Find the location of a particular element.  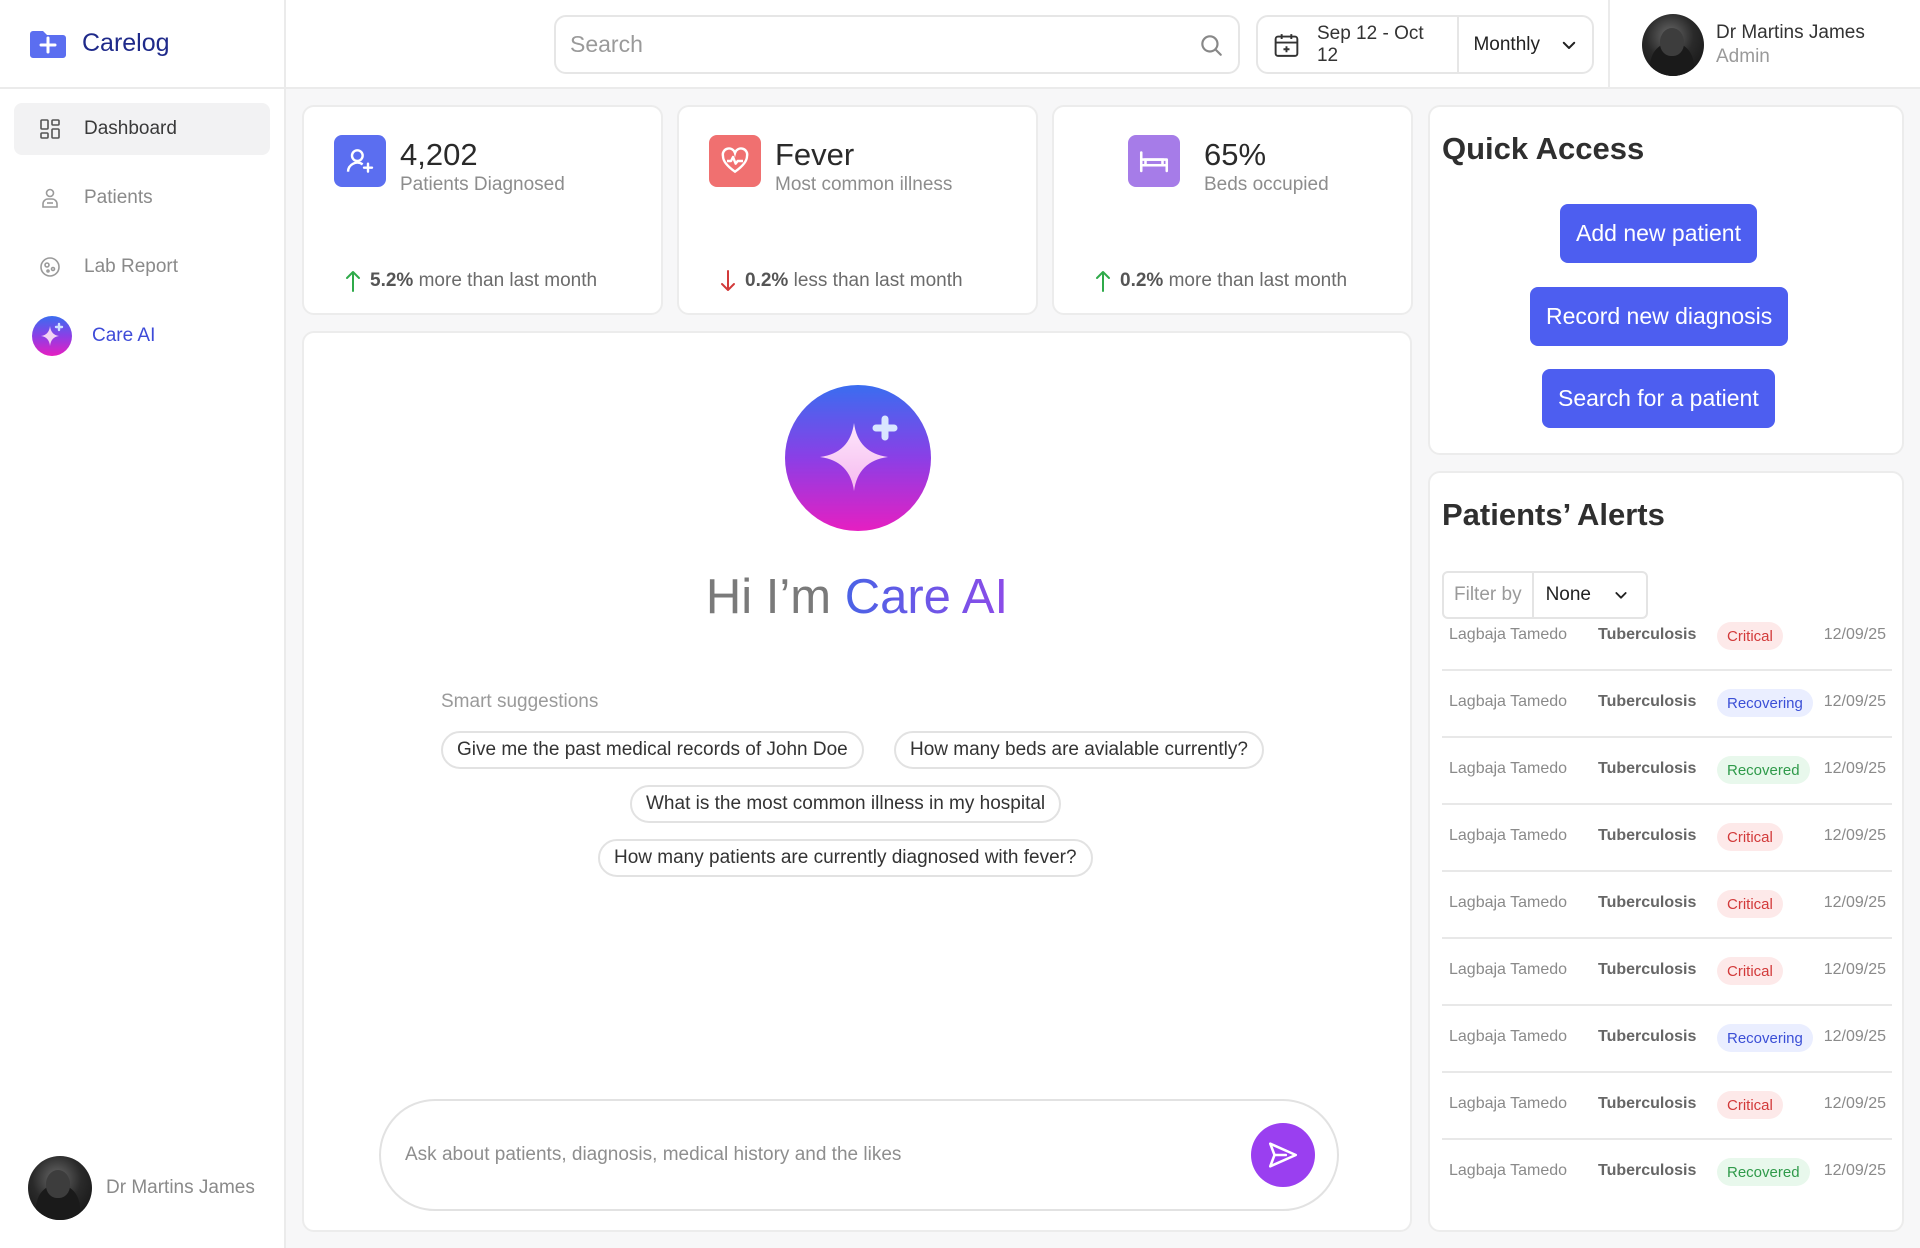

period-value: Monthly is located at coordinates (1506, 44).